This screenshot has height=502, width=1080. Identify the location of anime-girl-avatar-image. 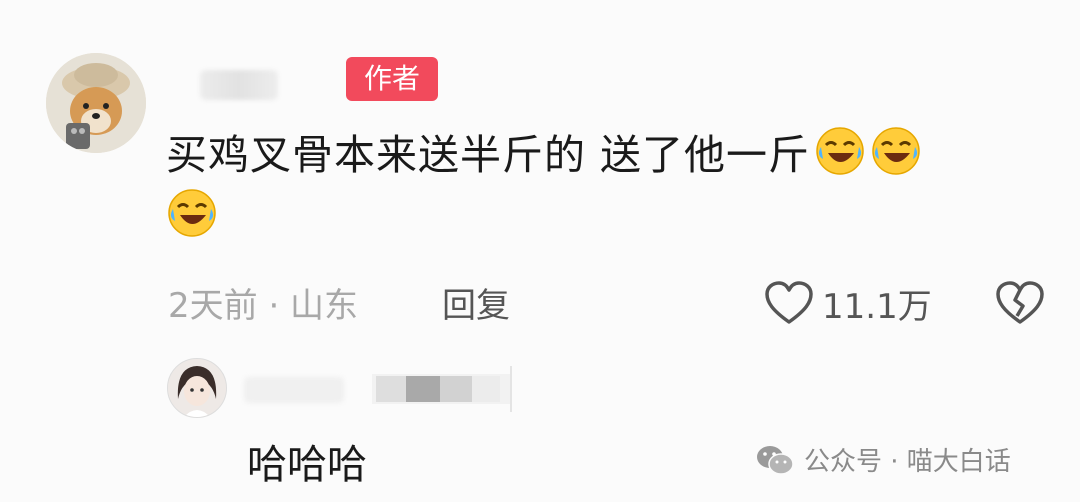
(197, 388).